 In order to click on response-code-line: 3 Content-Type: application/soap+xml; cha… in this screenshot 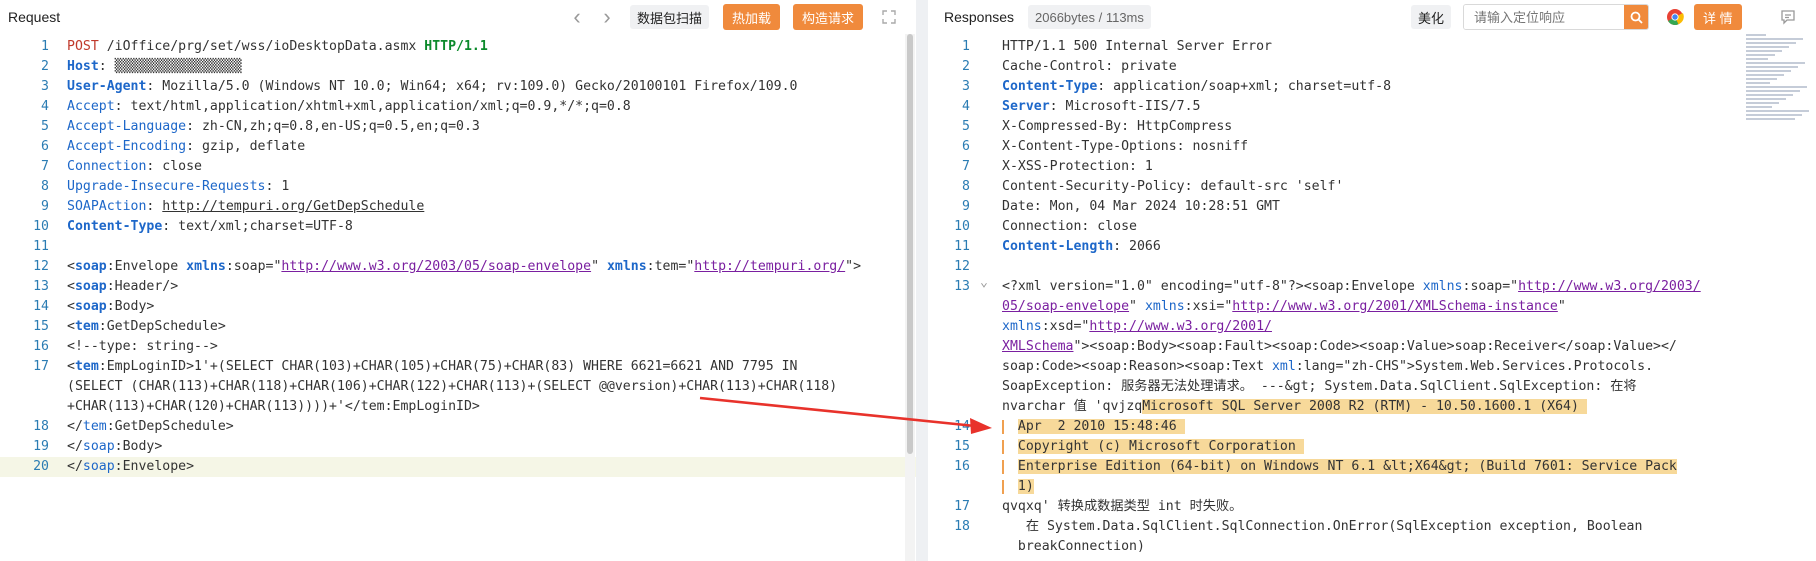, I will do `click(1372, 87)`.